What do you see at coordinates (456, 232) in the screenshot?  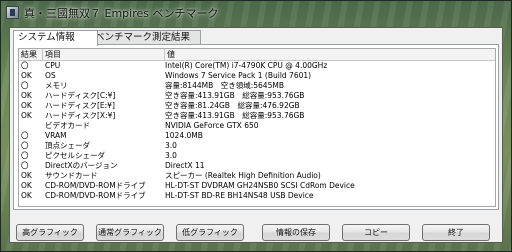 I see `exit-button: 終了` at bounding box center [456, 232].